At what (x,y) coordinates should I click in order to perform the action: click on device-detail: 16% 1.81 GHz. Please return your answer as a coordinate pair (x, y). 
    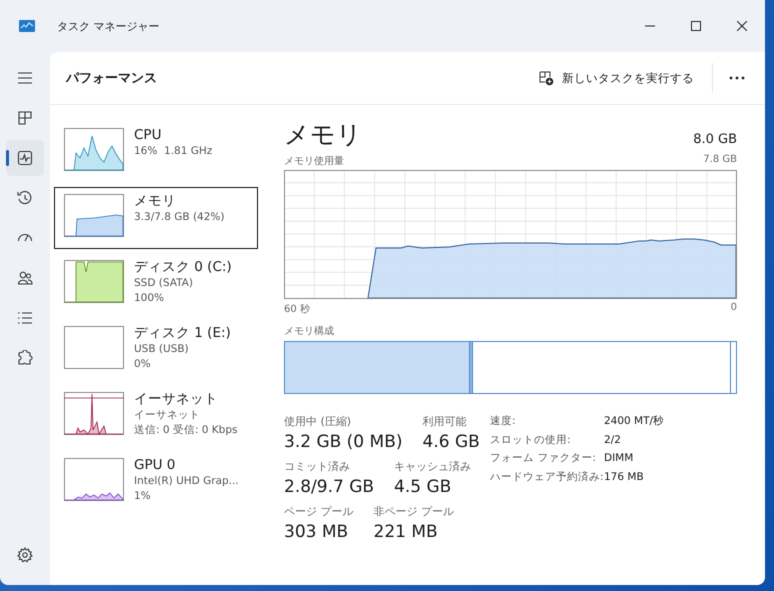
    Looking at the image, I should click on (173, 151).